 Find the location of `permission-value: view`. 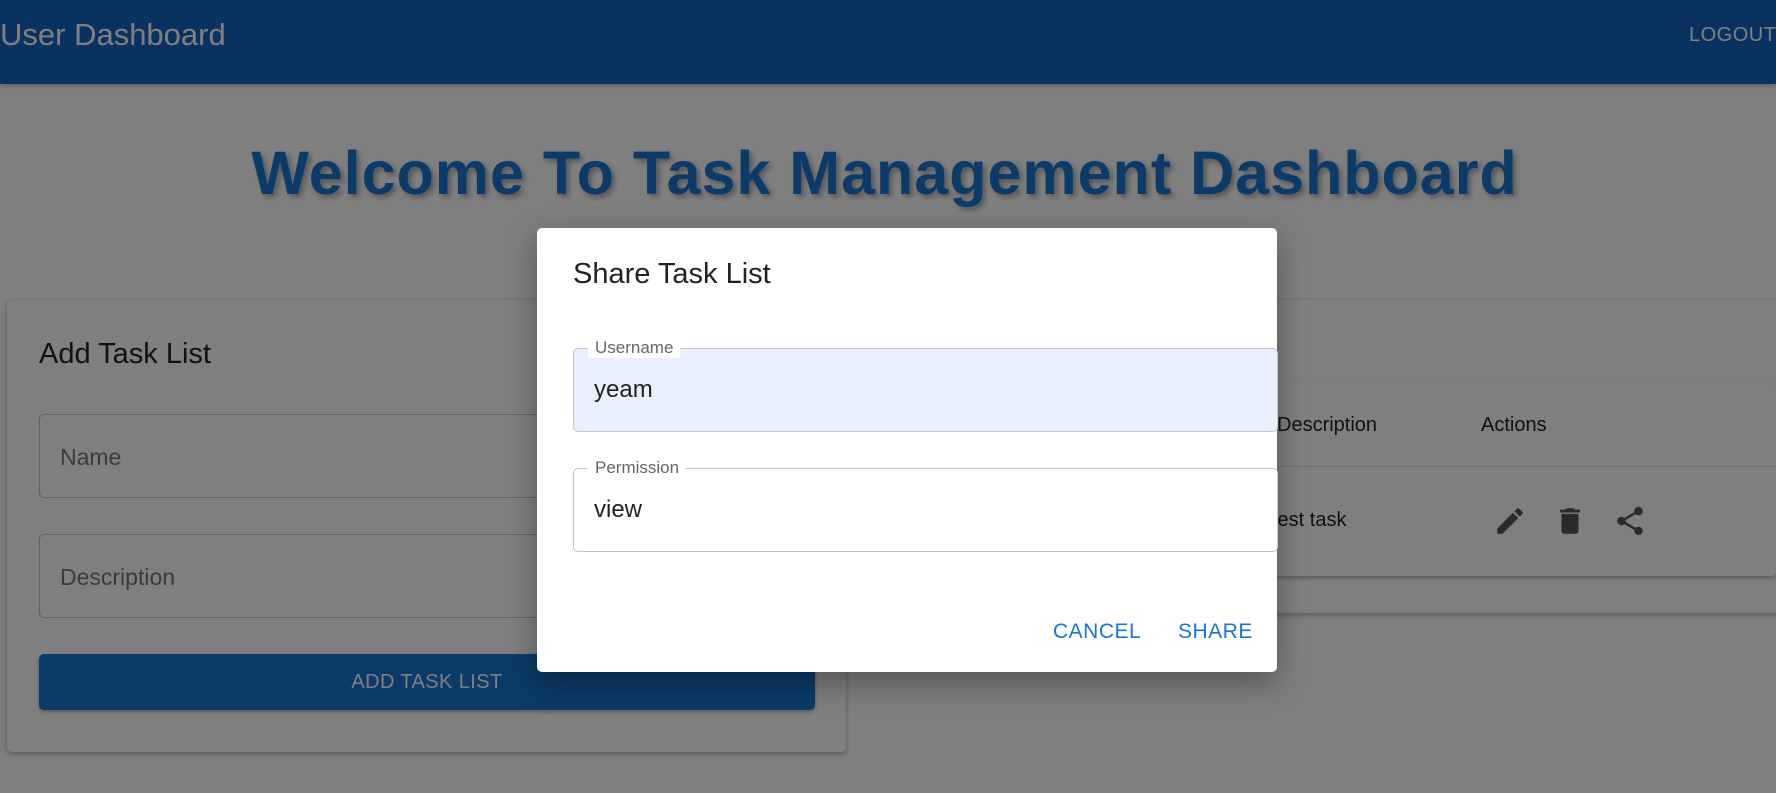

permission-value: view is located at coordinates (618, 509).